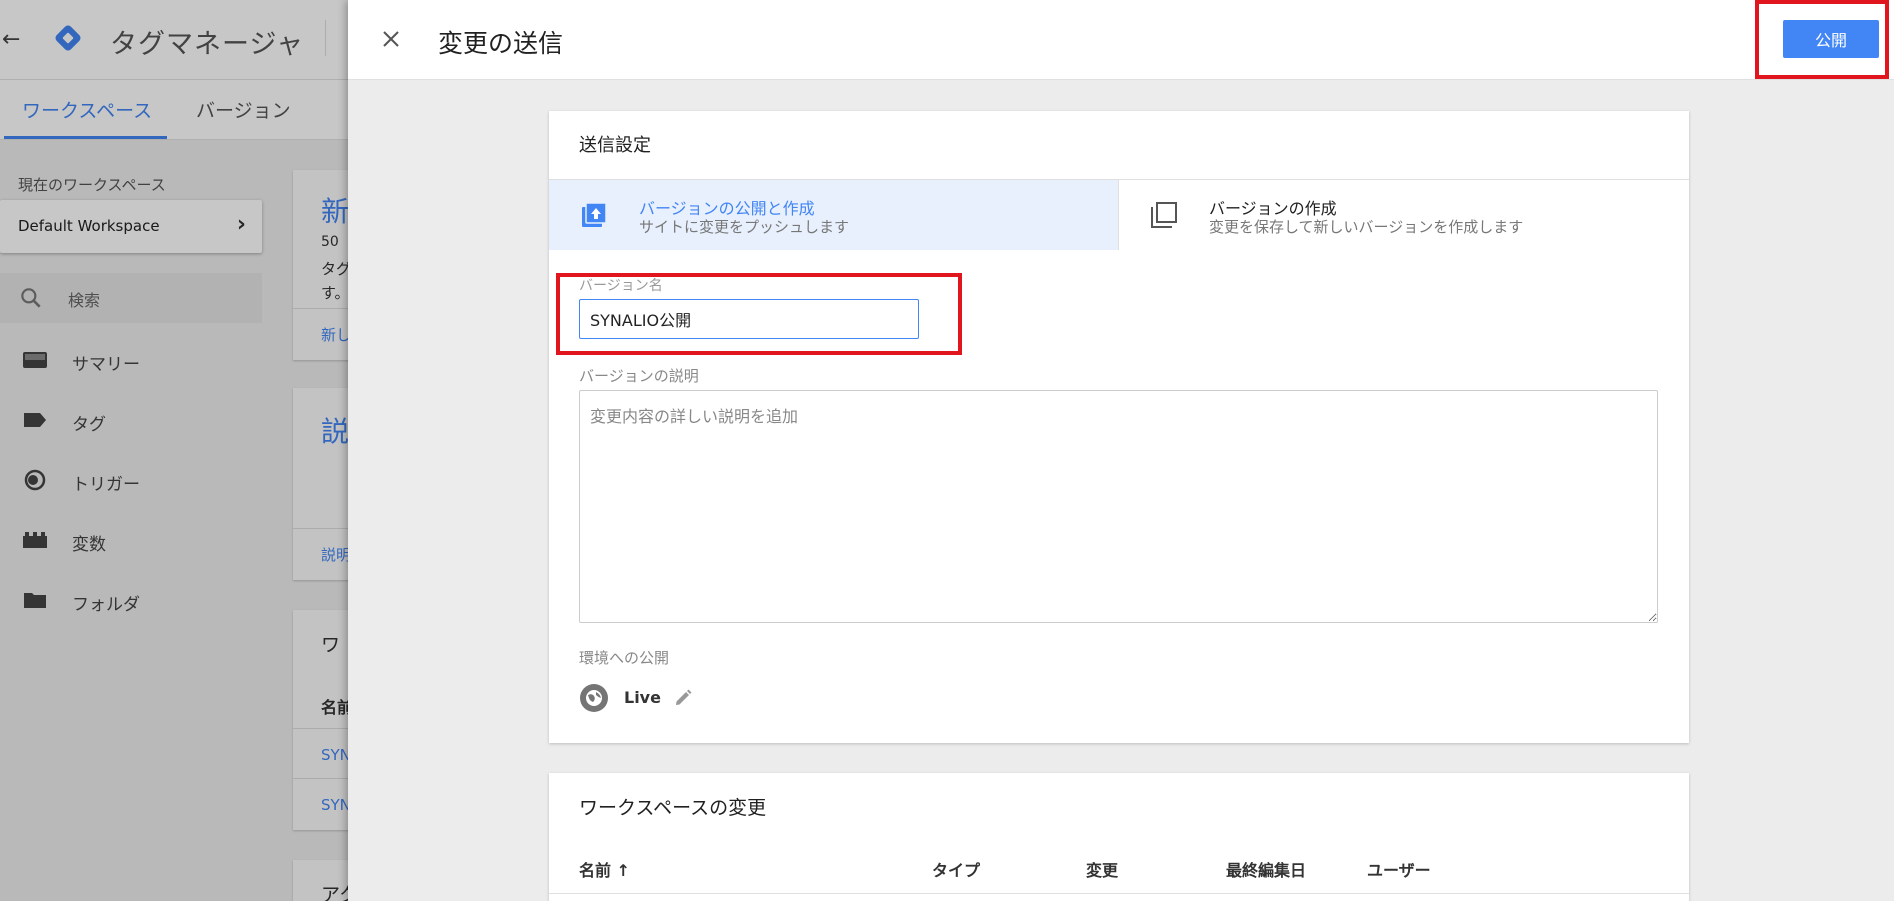 This screenshot has width=1894, height=901. What do you see at coordinates (1399, 869) in the screenshot?
I see `column-header-user: ユーザー` at bounding box center [1399, 869].